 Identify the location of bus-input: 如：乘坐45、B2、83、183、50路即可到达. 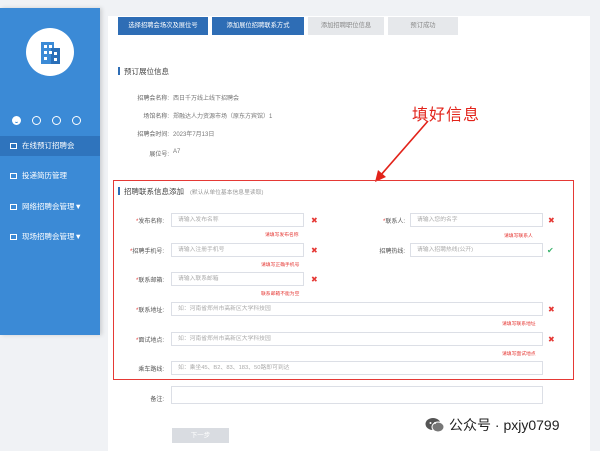
(357, 368).